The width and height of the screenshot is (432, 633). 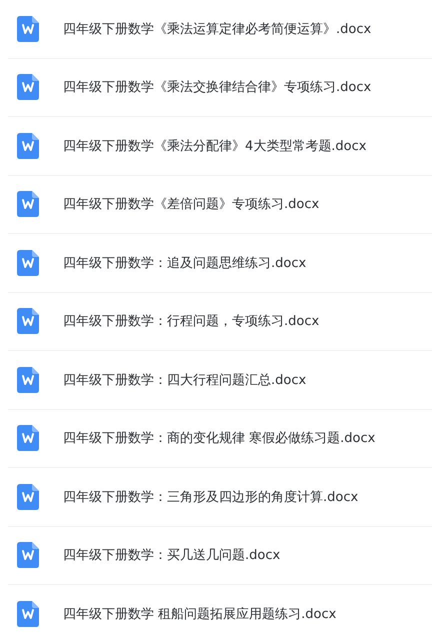 What do you see at coordinates (184, 263) in the screenshot?
I see `file-name: 四年级下册数学：追及问题思维练习.docx` at bounding box center [184, 263].